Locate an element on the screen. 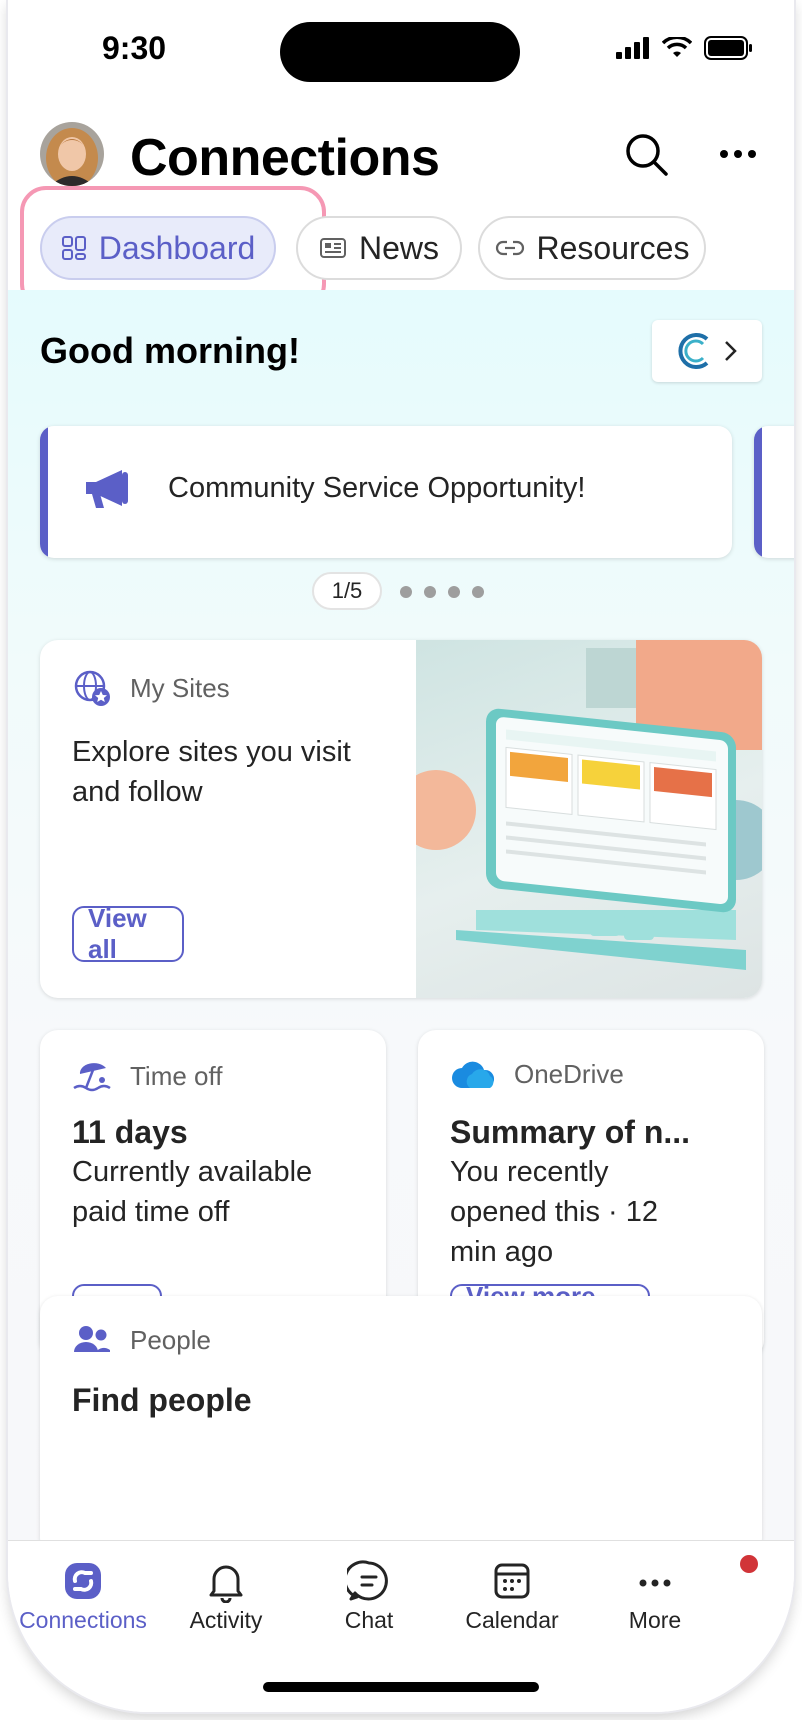 Image resolution: width=802 pixels, height=1720 pixels. card-description: You recently opened this · 12 min ago is located at coordinates (554, 1212).